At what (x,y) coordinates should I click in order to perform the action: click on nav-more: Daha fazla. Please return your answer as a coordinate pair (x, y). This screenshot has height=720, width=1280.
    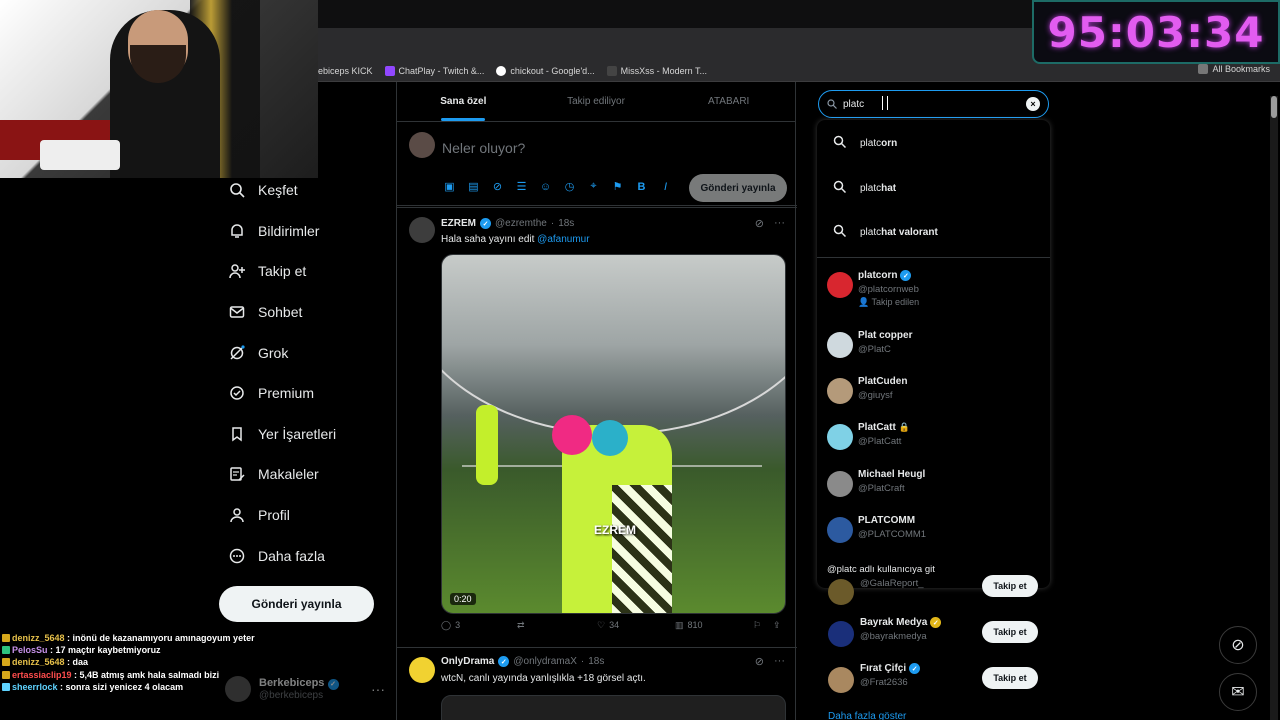
    Looking at the image, I should click on (303, 555).